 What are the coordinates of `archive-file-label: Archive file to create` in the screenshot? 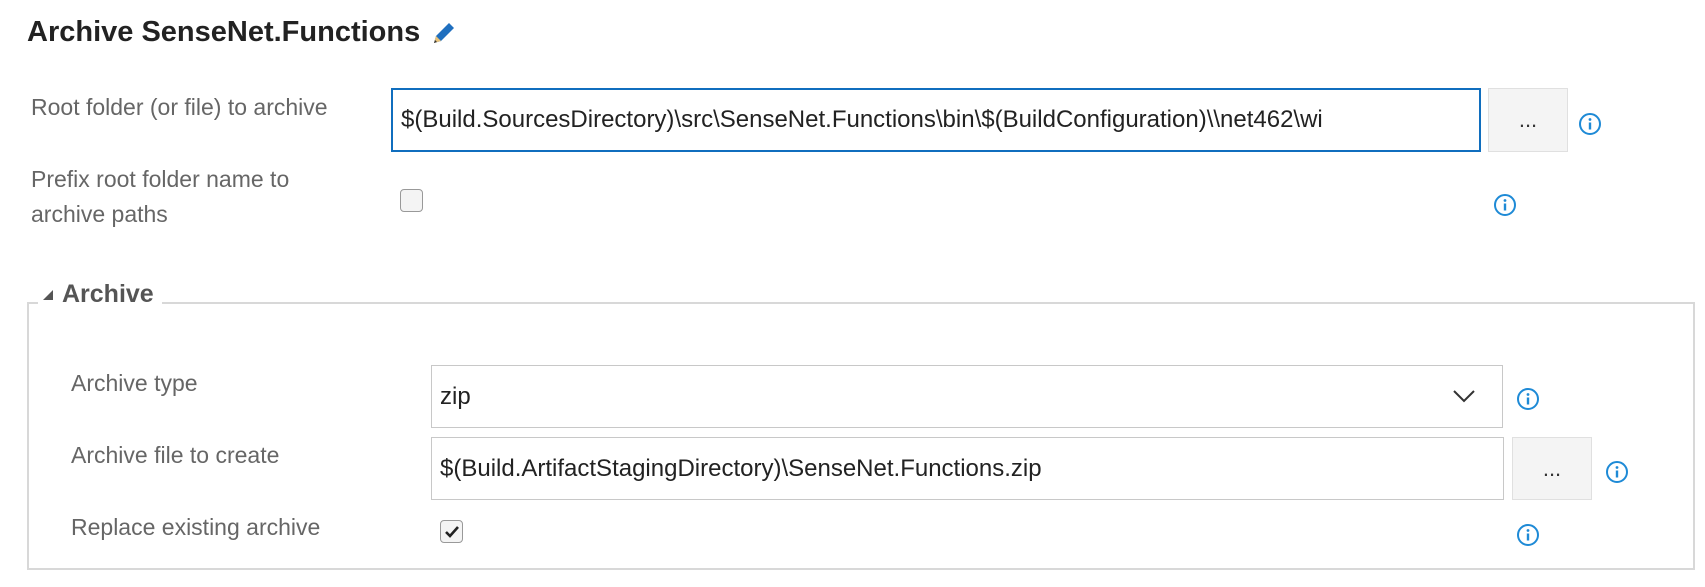 It's located at (175, 455).